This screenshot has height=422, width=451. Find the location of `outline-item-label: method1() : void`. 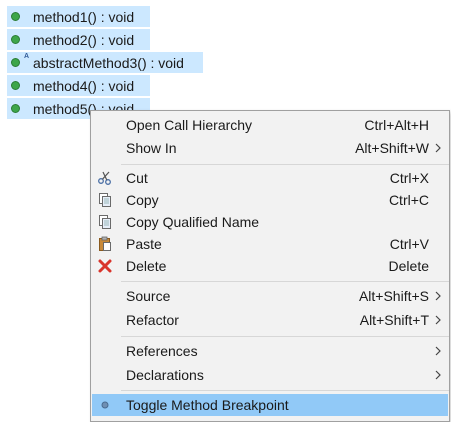

outline-item-label: method1() : void is located at coordinates (84, 16).